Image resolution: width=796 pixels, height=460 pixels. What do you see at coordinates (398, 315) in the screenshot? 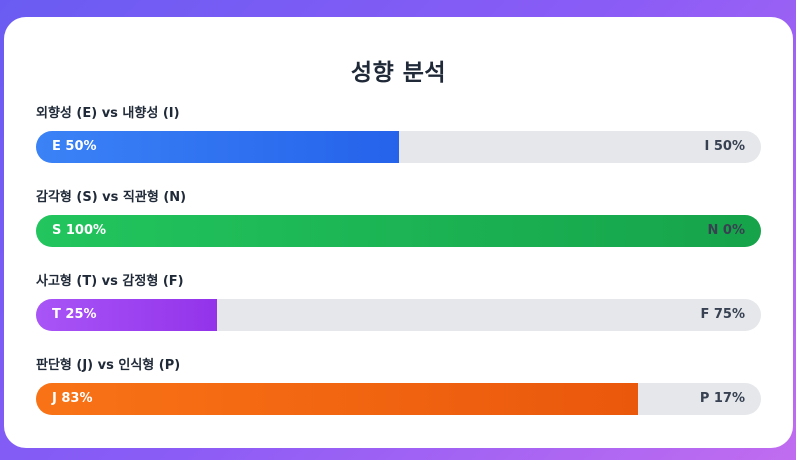
I see `progress-track: T 25% F 75%` at bounding box center [398, 315].